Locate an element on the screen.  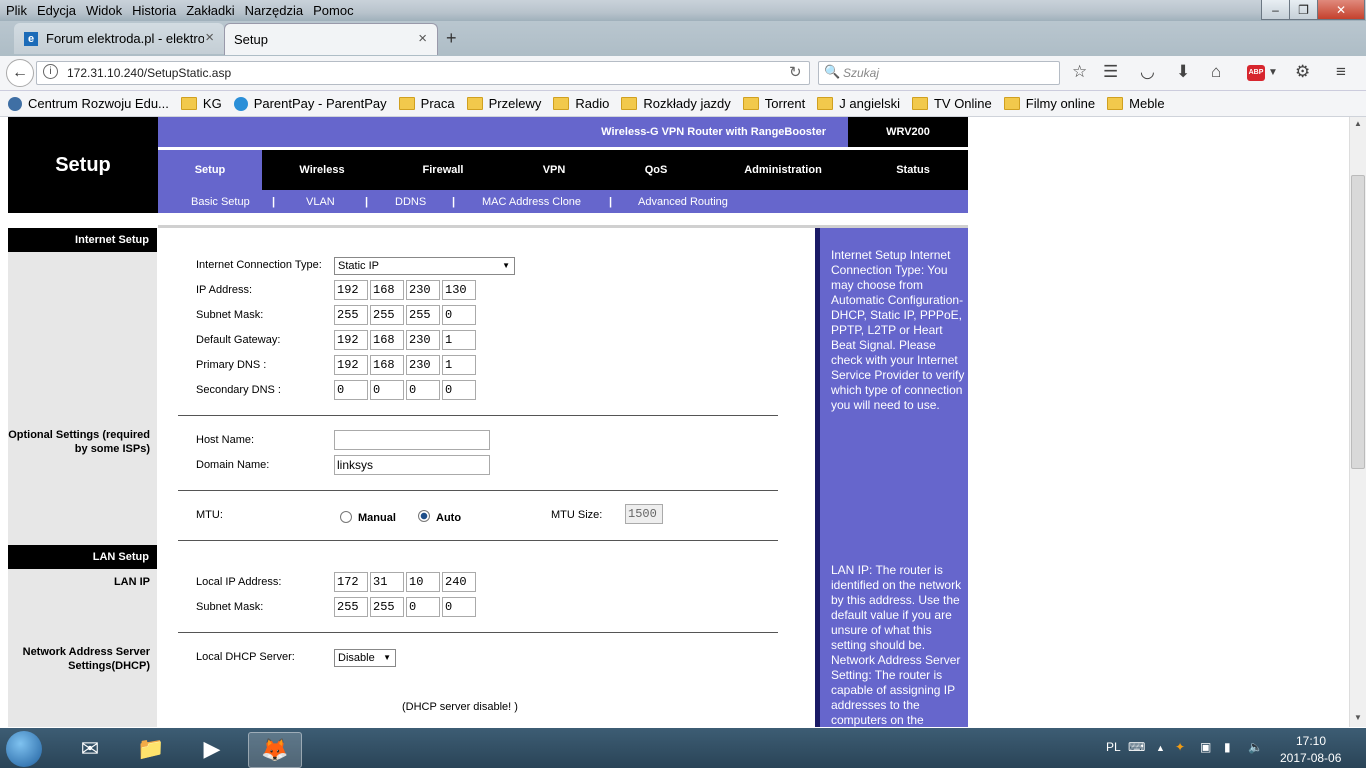
media-player-taskbar-icon: ▶ is located at coordinates (212, 749).